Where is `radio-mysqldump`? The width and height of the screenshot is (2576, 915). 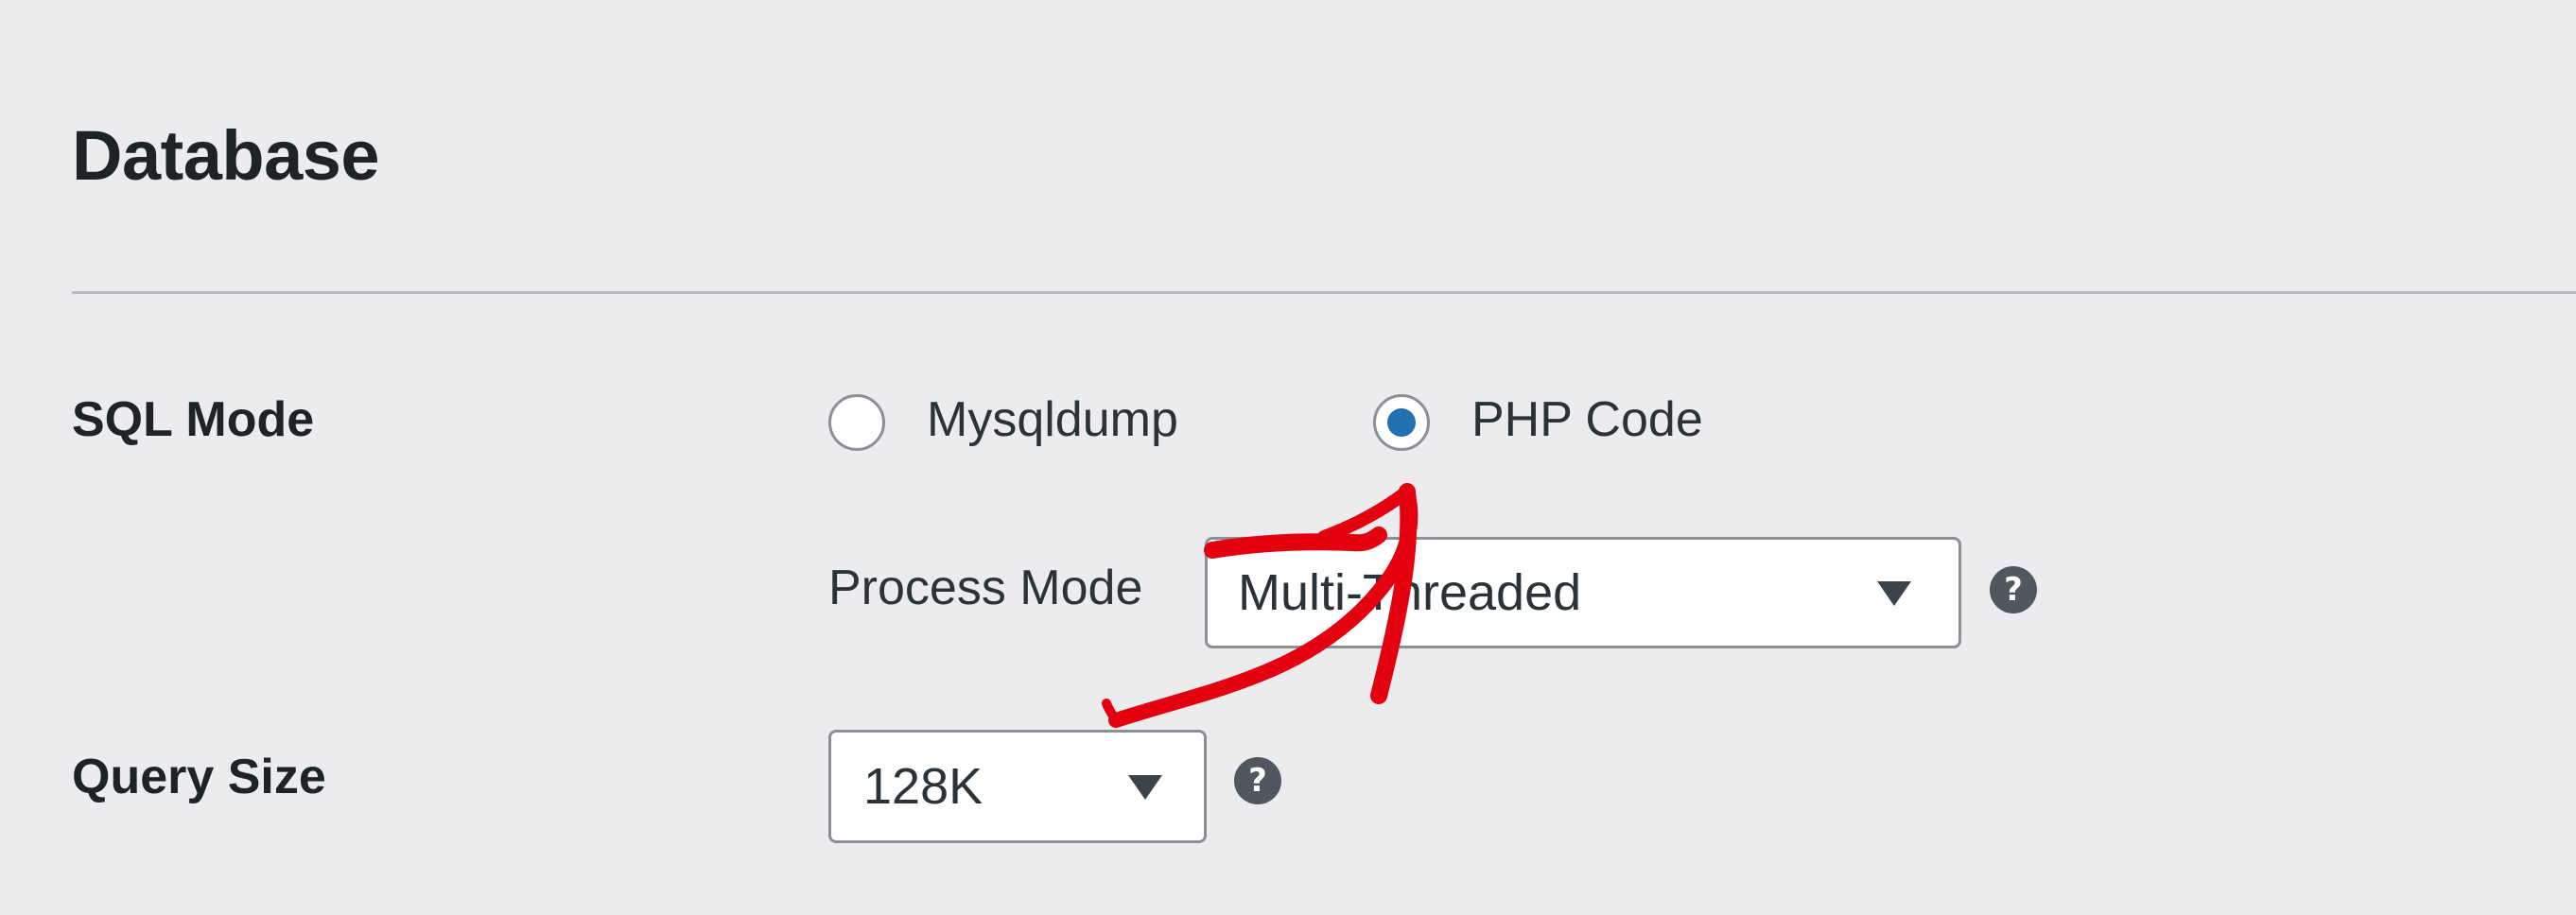 radio-mysqldump is located at coordinates (856, 422).